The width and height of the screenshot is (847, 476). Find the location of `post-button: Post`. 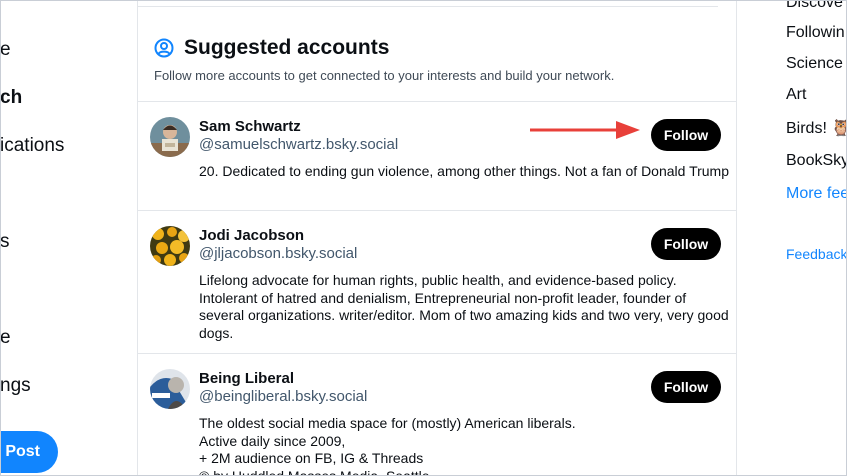

post-button: Post is located at coordinates (29, 452).